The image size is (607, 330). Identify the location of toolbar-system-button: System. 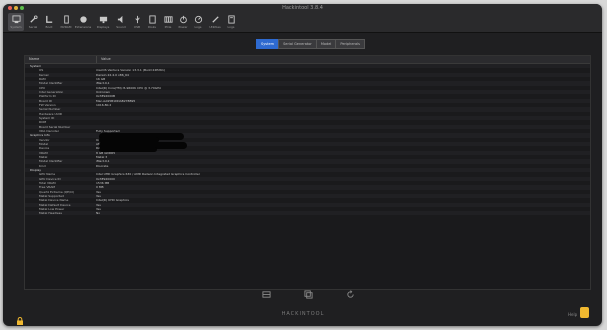
(16, 22).